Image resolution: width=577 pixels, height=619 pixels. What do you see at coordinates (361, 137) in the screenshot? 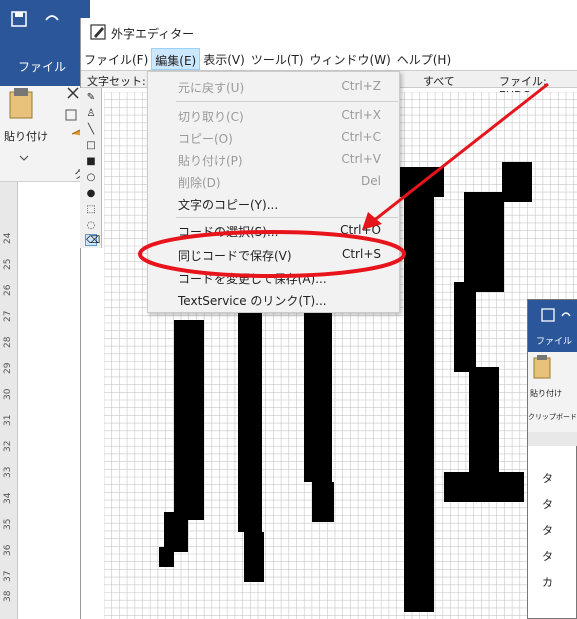
I see `menu-item-shortcut: Ctrl+C` at bounding box center [361, 137].